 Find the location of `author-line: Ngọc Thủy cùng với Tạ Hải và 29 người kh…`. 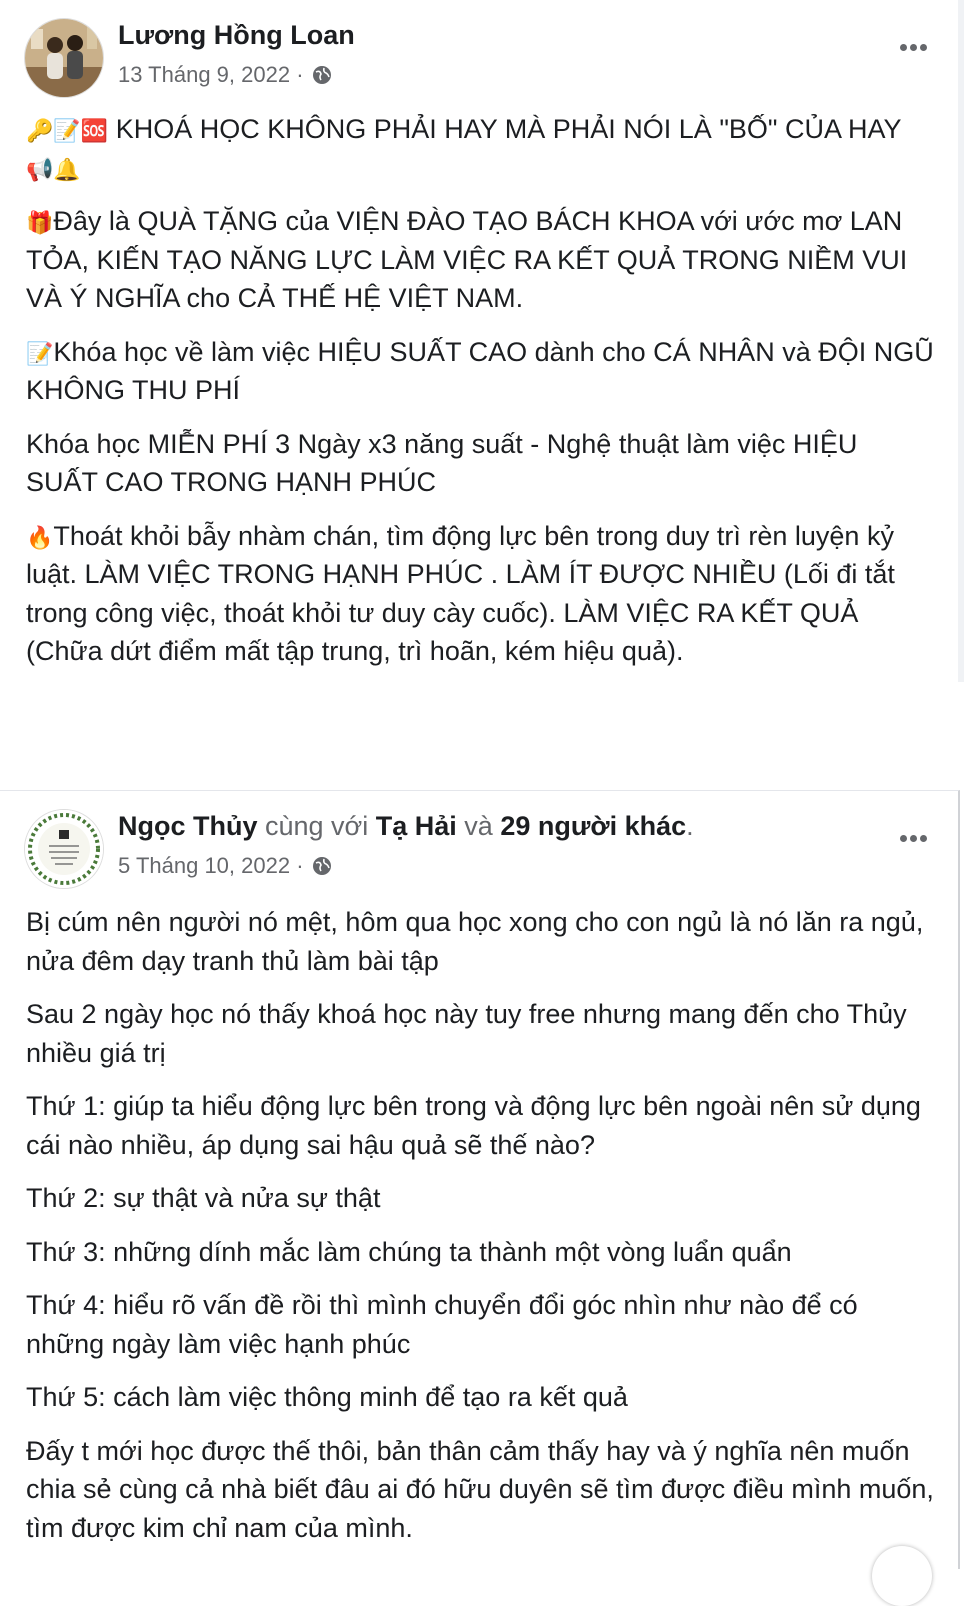

author-line: Ngọc Thủy cùng với Tạ Hải và 29 người kh… is located at coordinates (406, 826).